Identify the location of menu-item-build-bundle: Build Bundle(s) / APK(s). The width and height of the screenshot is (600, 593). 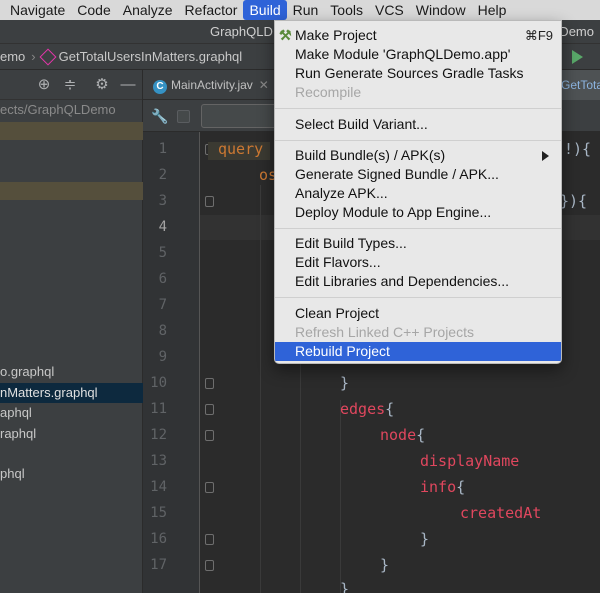
(418, 155).